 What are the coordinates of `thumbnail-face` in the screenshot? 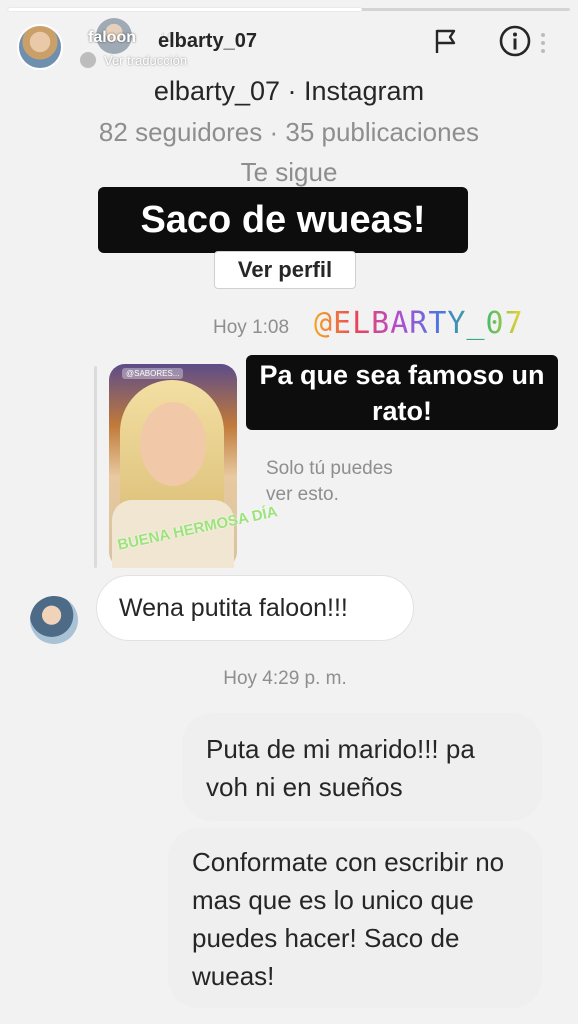 It's located at (173, 444).